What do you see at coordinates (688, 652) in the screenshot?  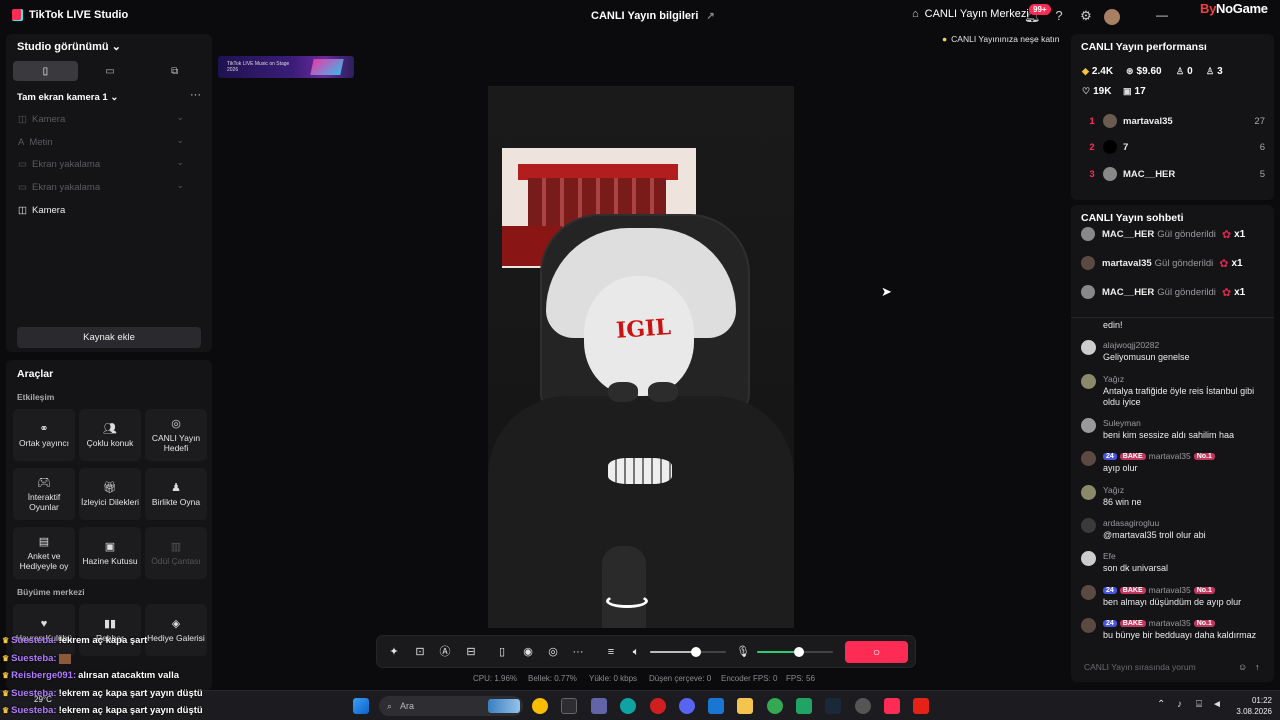 I see `speaker-volume-slider` at bounding box center [688, 652].